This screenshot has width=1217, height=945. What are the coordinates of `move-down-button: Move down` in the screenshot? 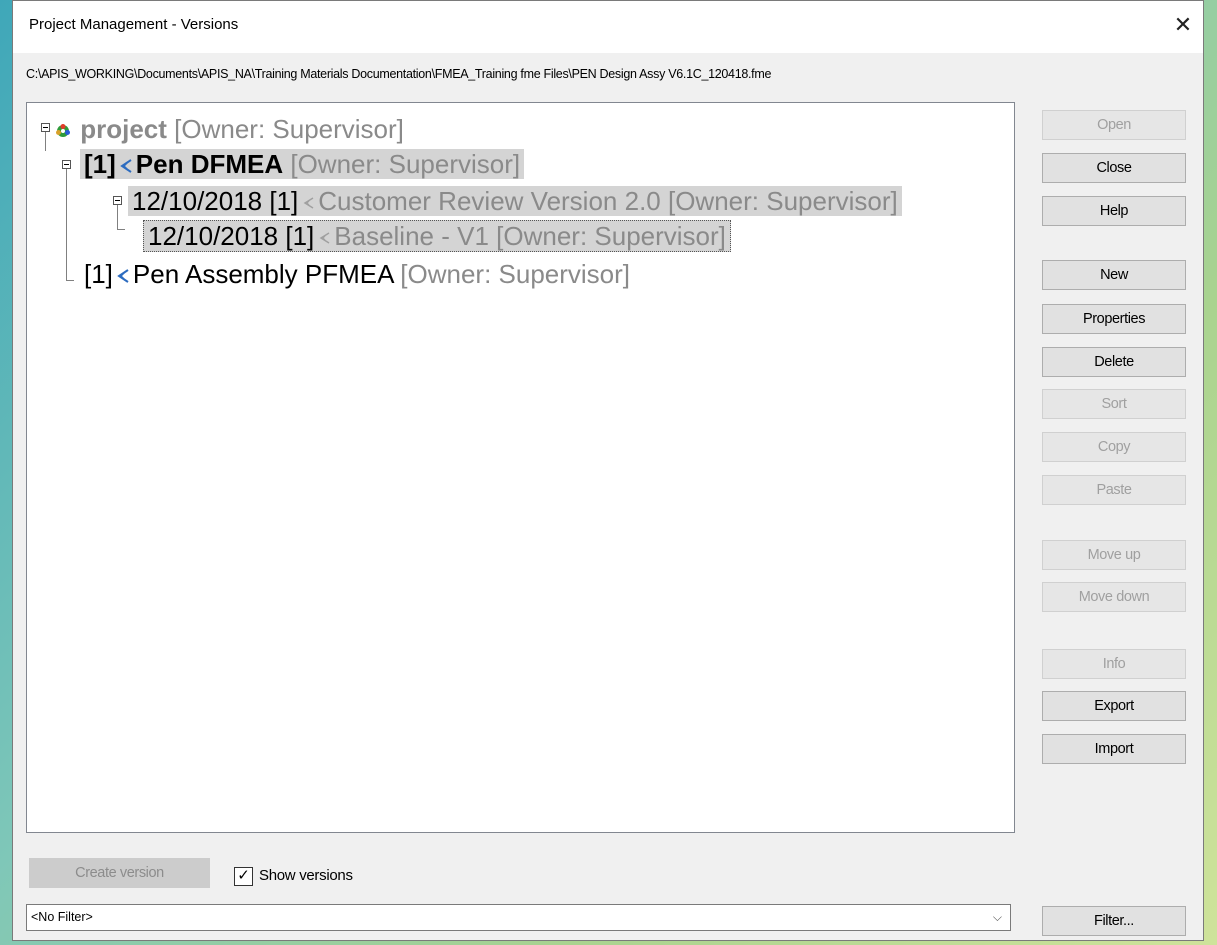 It's located at (1114, 597).